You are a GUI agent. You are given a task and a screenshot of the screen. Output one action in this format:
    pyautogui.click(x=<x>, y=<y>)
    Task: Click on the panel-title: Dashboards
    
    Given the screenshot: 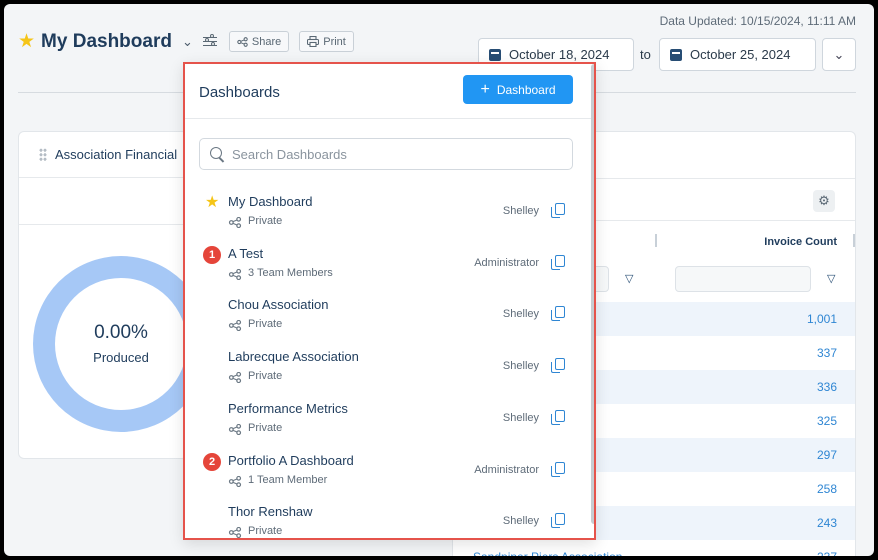 What is the action you would take?
    pyautogui.click(x=239, y=92)
    